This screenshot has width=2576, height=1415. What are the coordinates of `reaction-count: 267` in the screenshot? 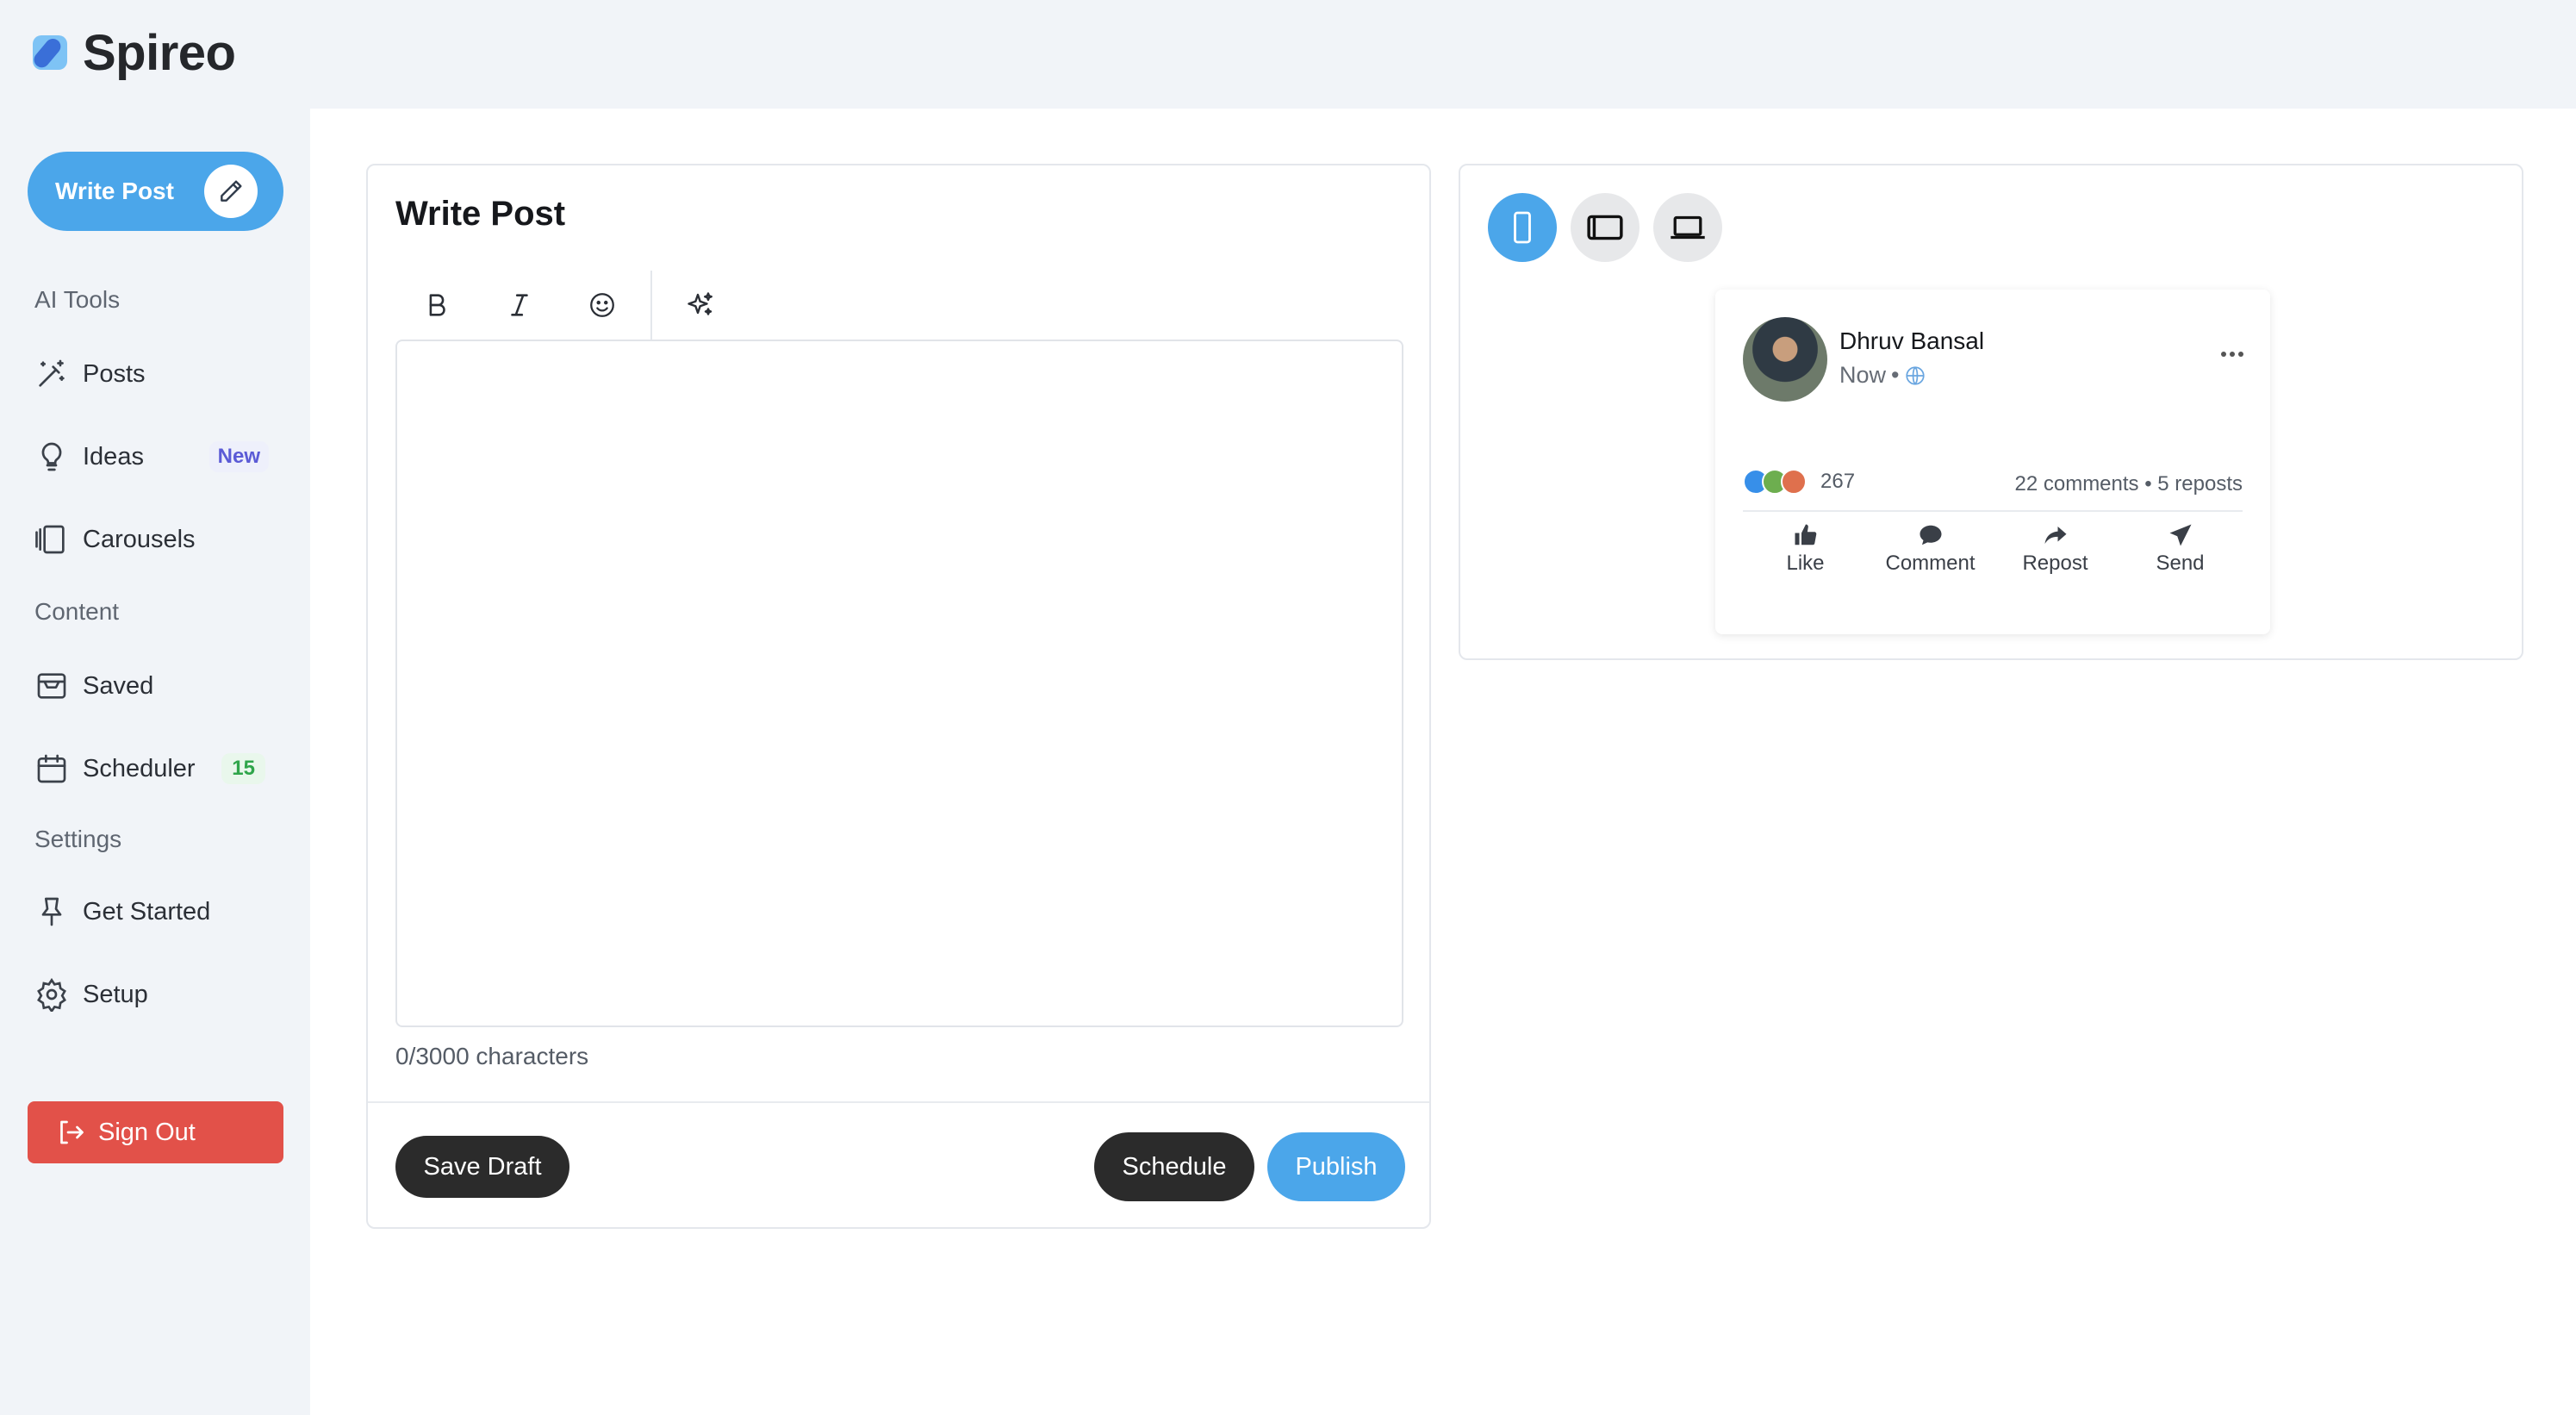 It's located at (1838, 481).